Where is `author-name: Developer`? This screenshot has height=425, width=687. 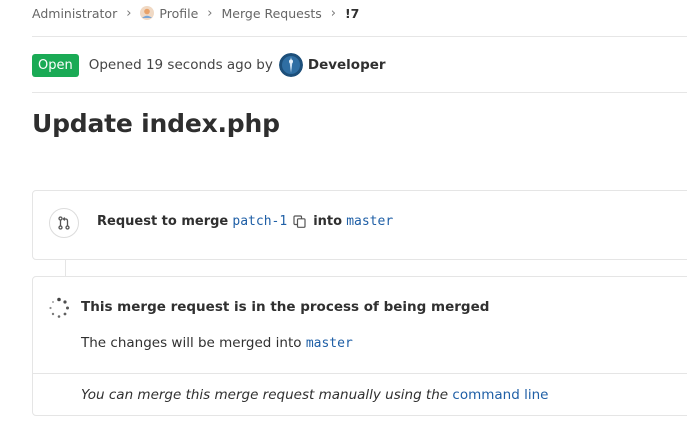
author-name: Developer is located at coordinates (347, 65).